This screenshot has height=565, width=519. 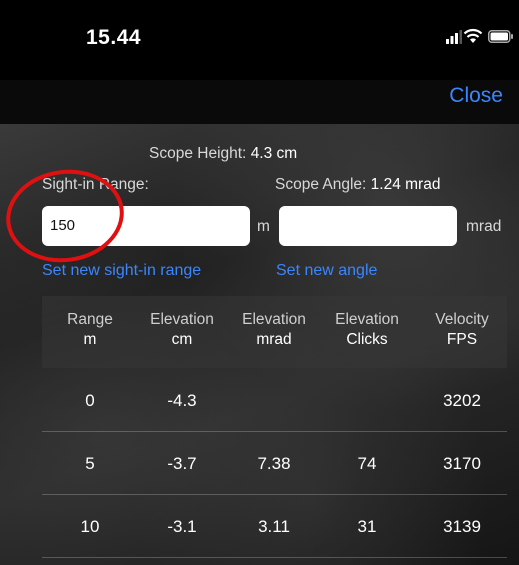 I want to click on table-row: 5 -3.7 7.38 74 3170, so click(x=274, y=463).